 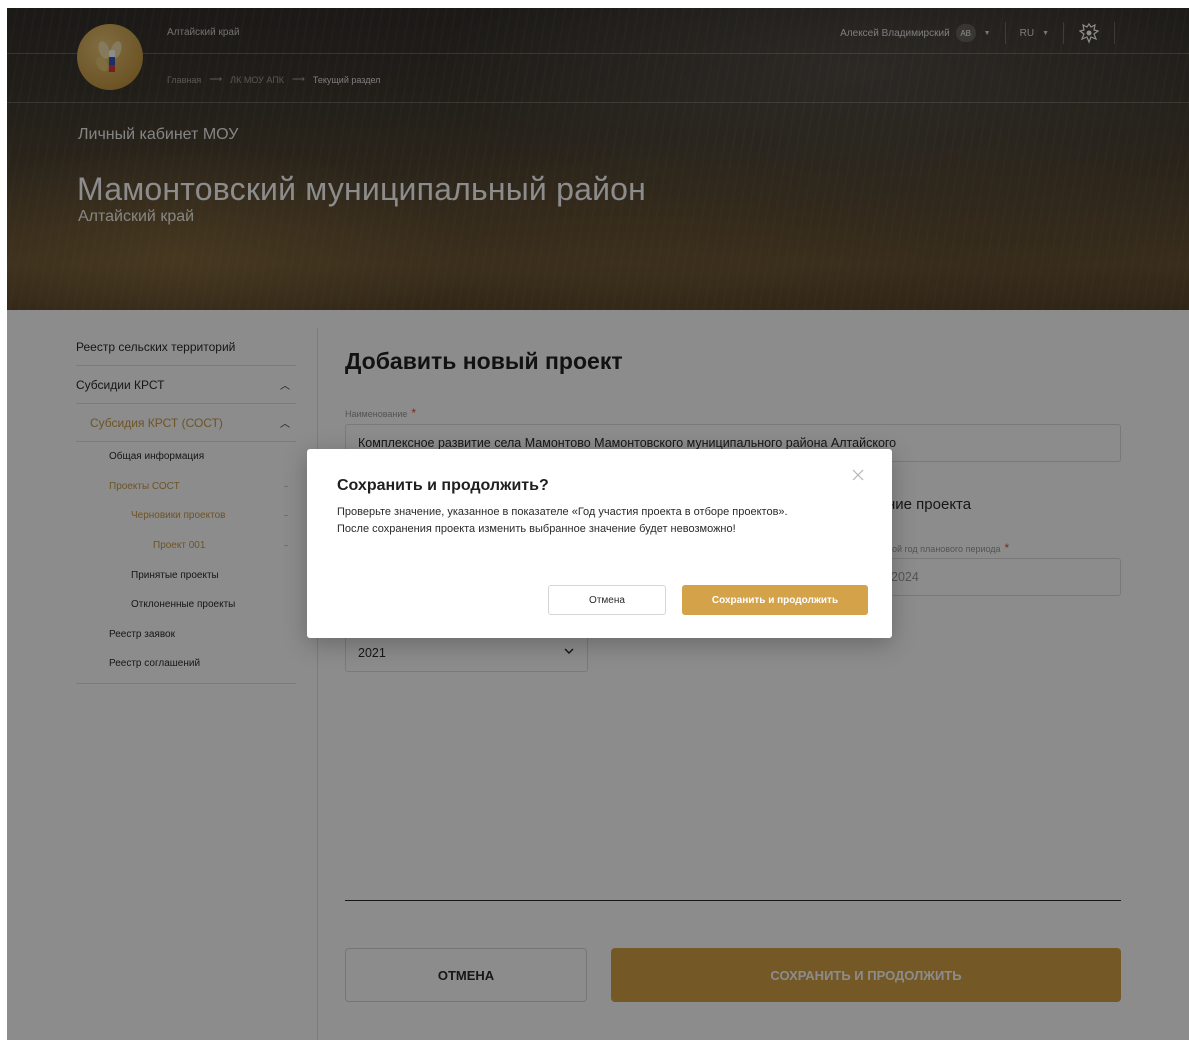 I want to click on close-icon, so click(x=858, y=475).